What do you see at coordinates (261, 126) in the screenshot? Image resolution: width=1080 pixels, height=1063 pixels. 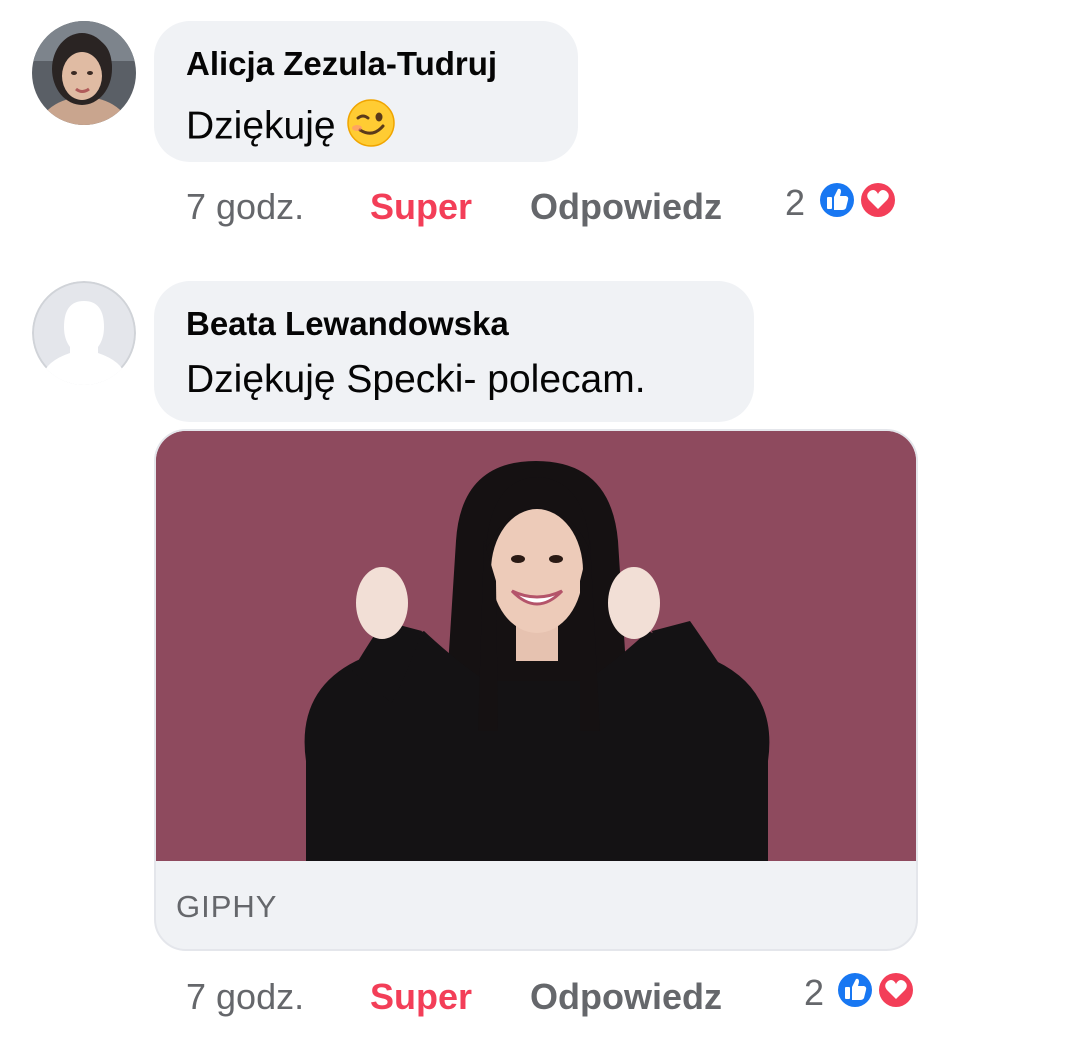 I see `comment-text-content: Dziękuję` at bounding box center [261, 126].